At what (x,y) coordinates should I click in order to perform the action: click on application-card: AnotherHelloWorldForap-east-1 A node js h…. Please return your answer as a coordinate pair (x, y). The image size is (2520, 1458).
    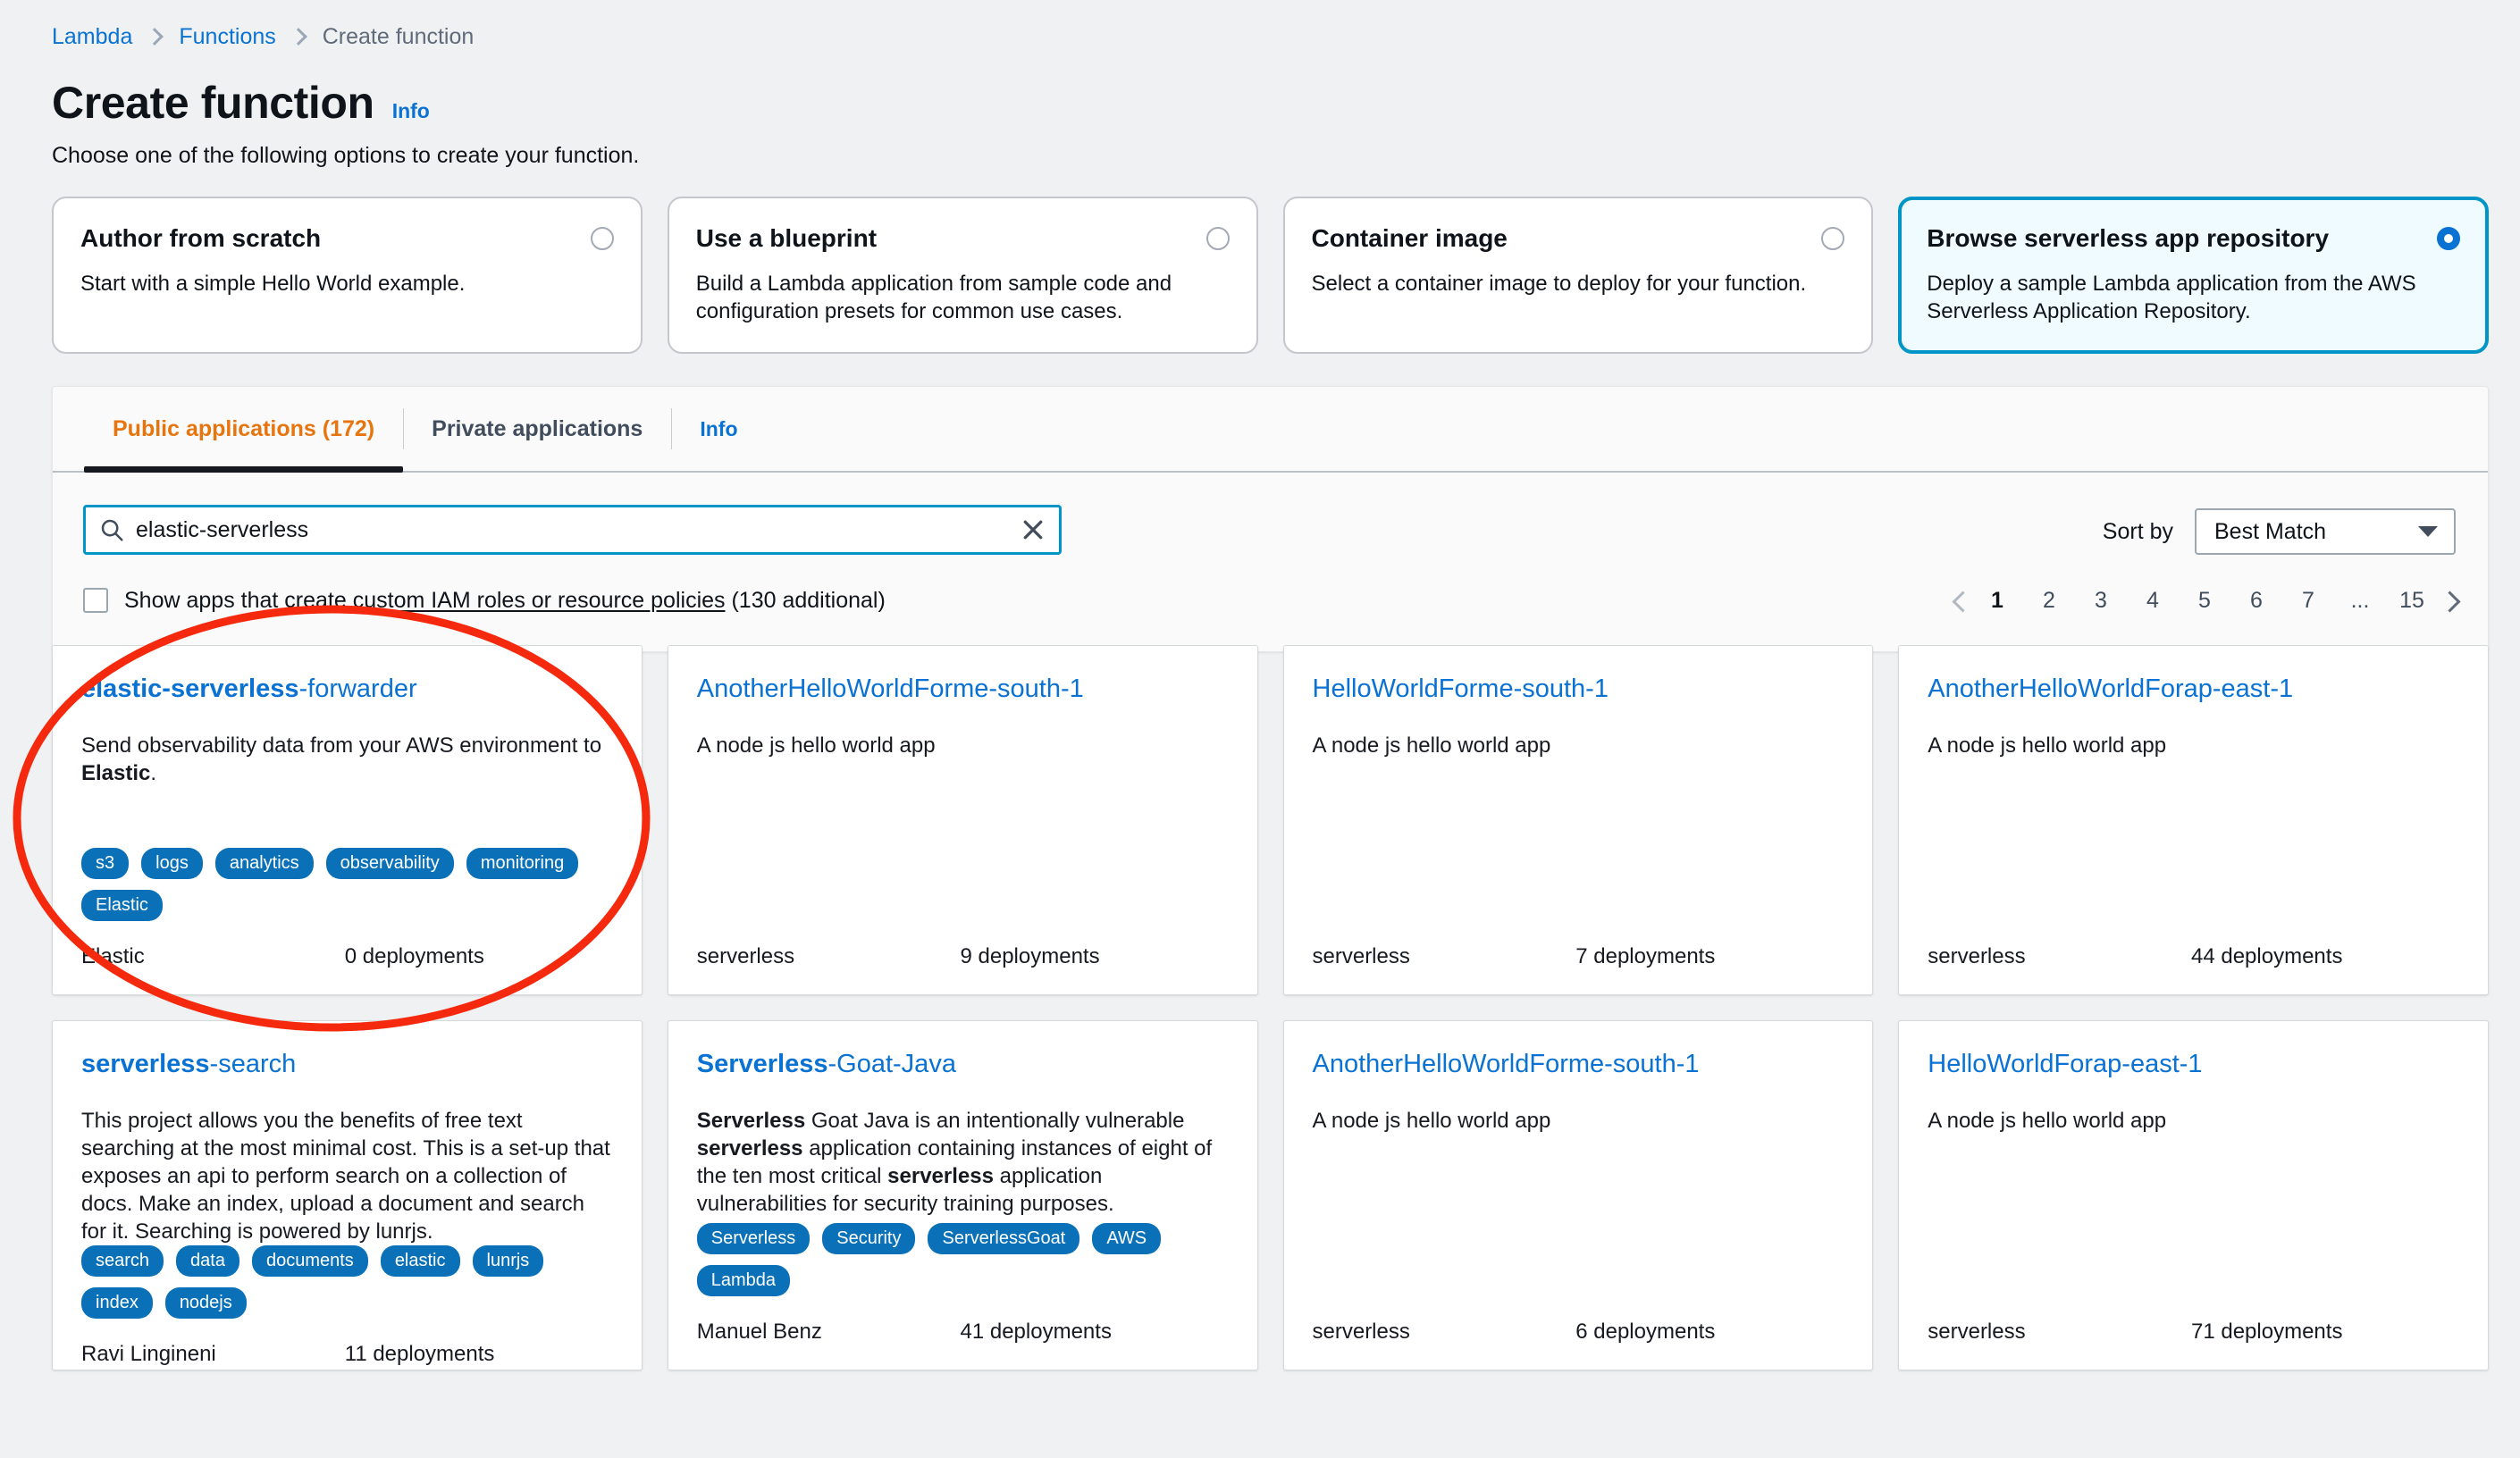
    Looking at the image, I should click on (2193, 820).